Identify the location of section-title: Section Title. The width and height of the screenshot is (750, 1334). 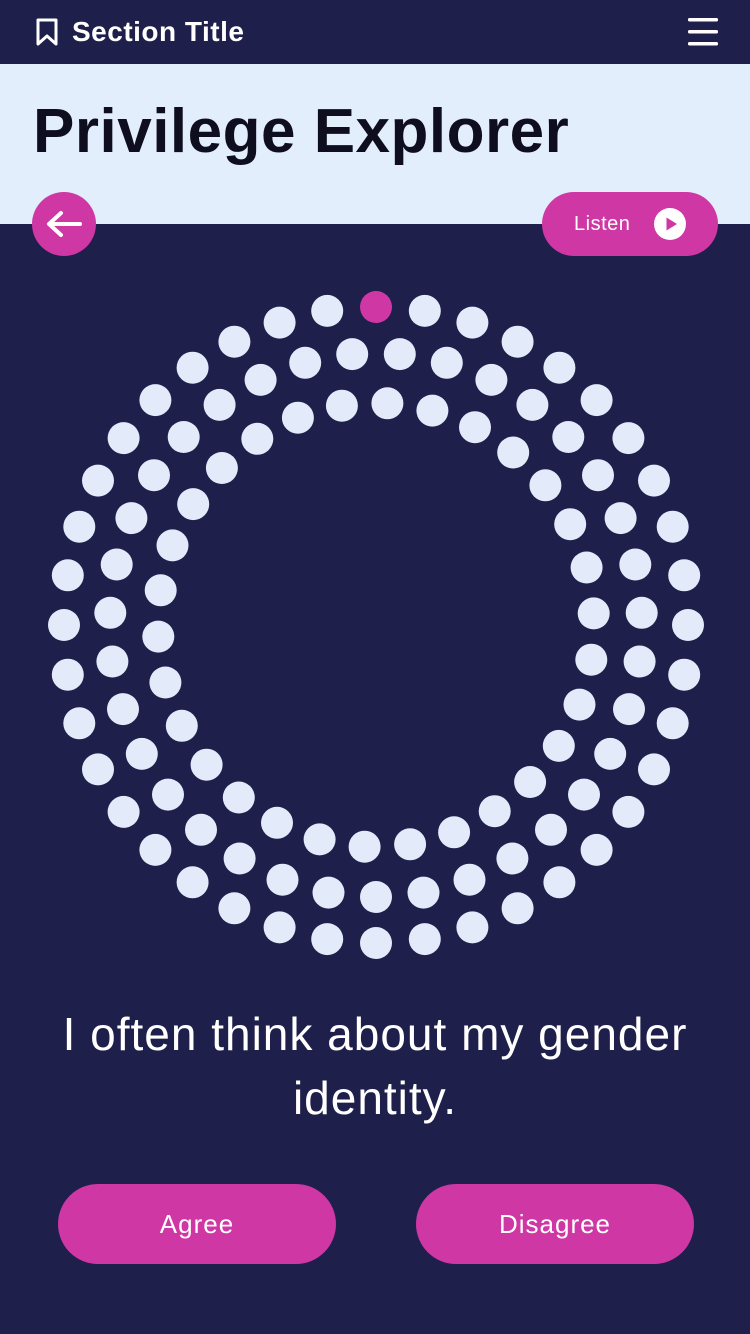
(139, 32).